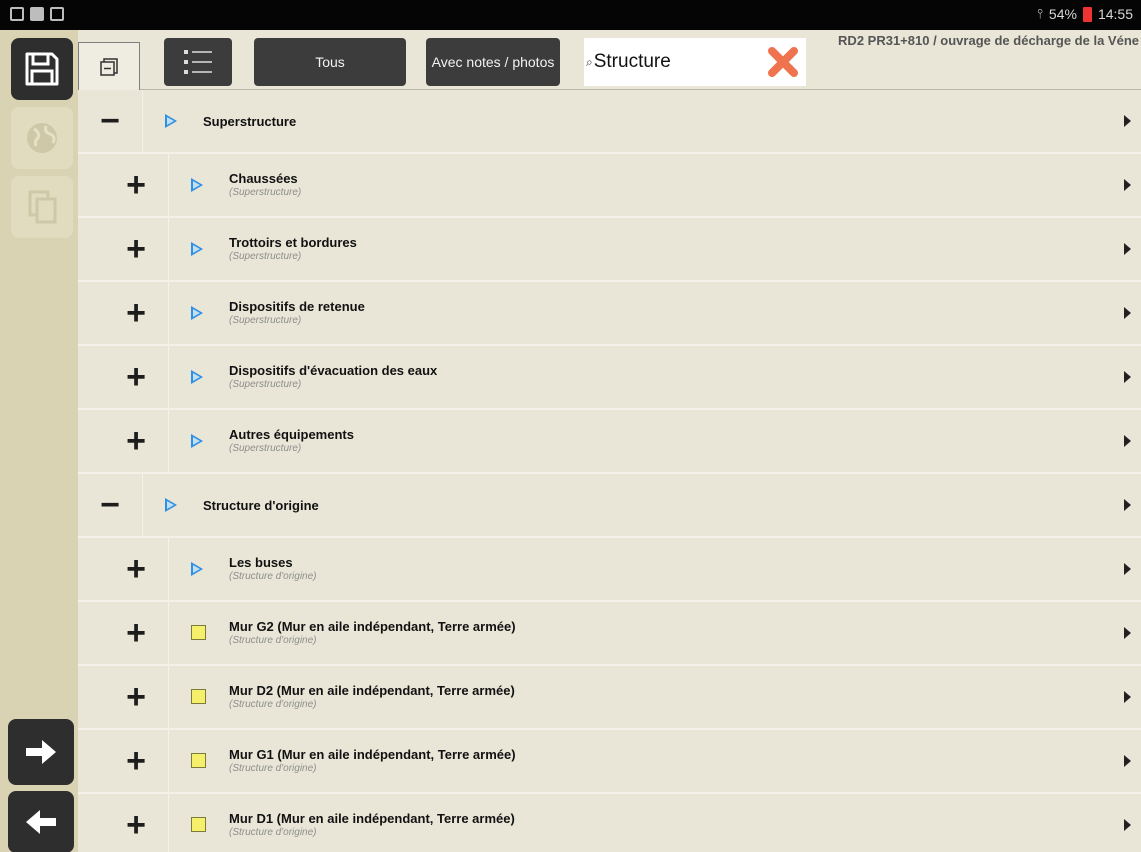 This screenshot has height=852, width=1141. What do you see at coordinates (654, 569) in the screenshot?
I see `tree-row-content: Les buses (Structure d'origine)` at bounding box center [654, 569].